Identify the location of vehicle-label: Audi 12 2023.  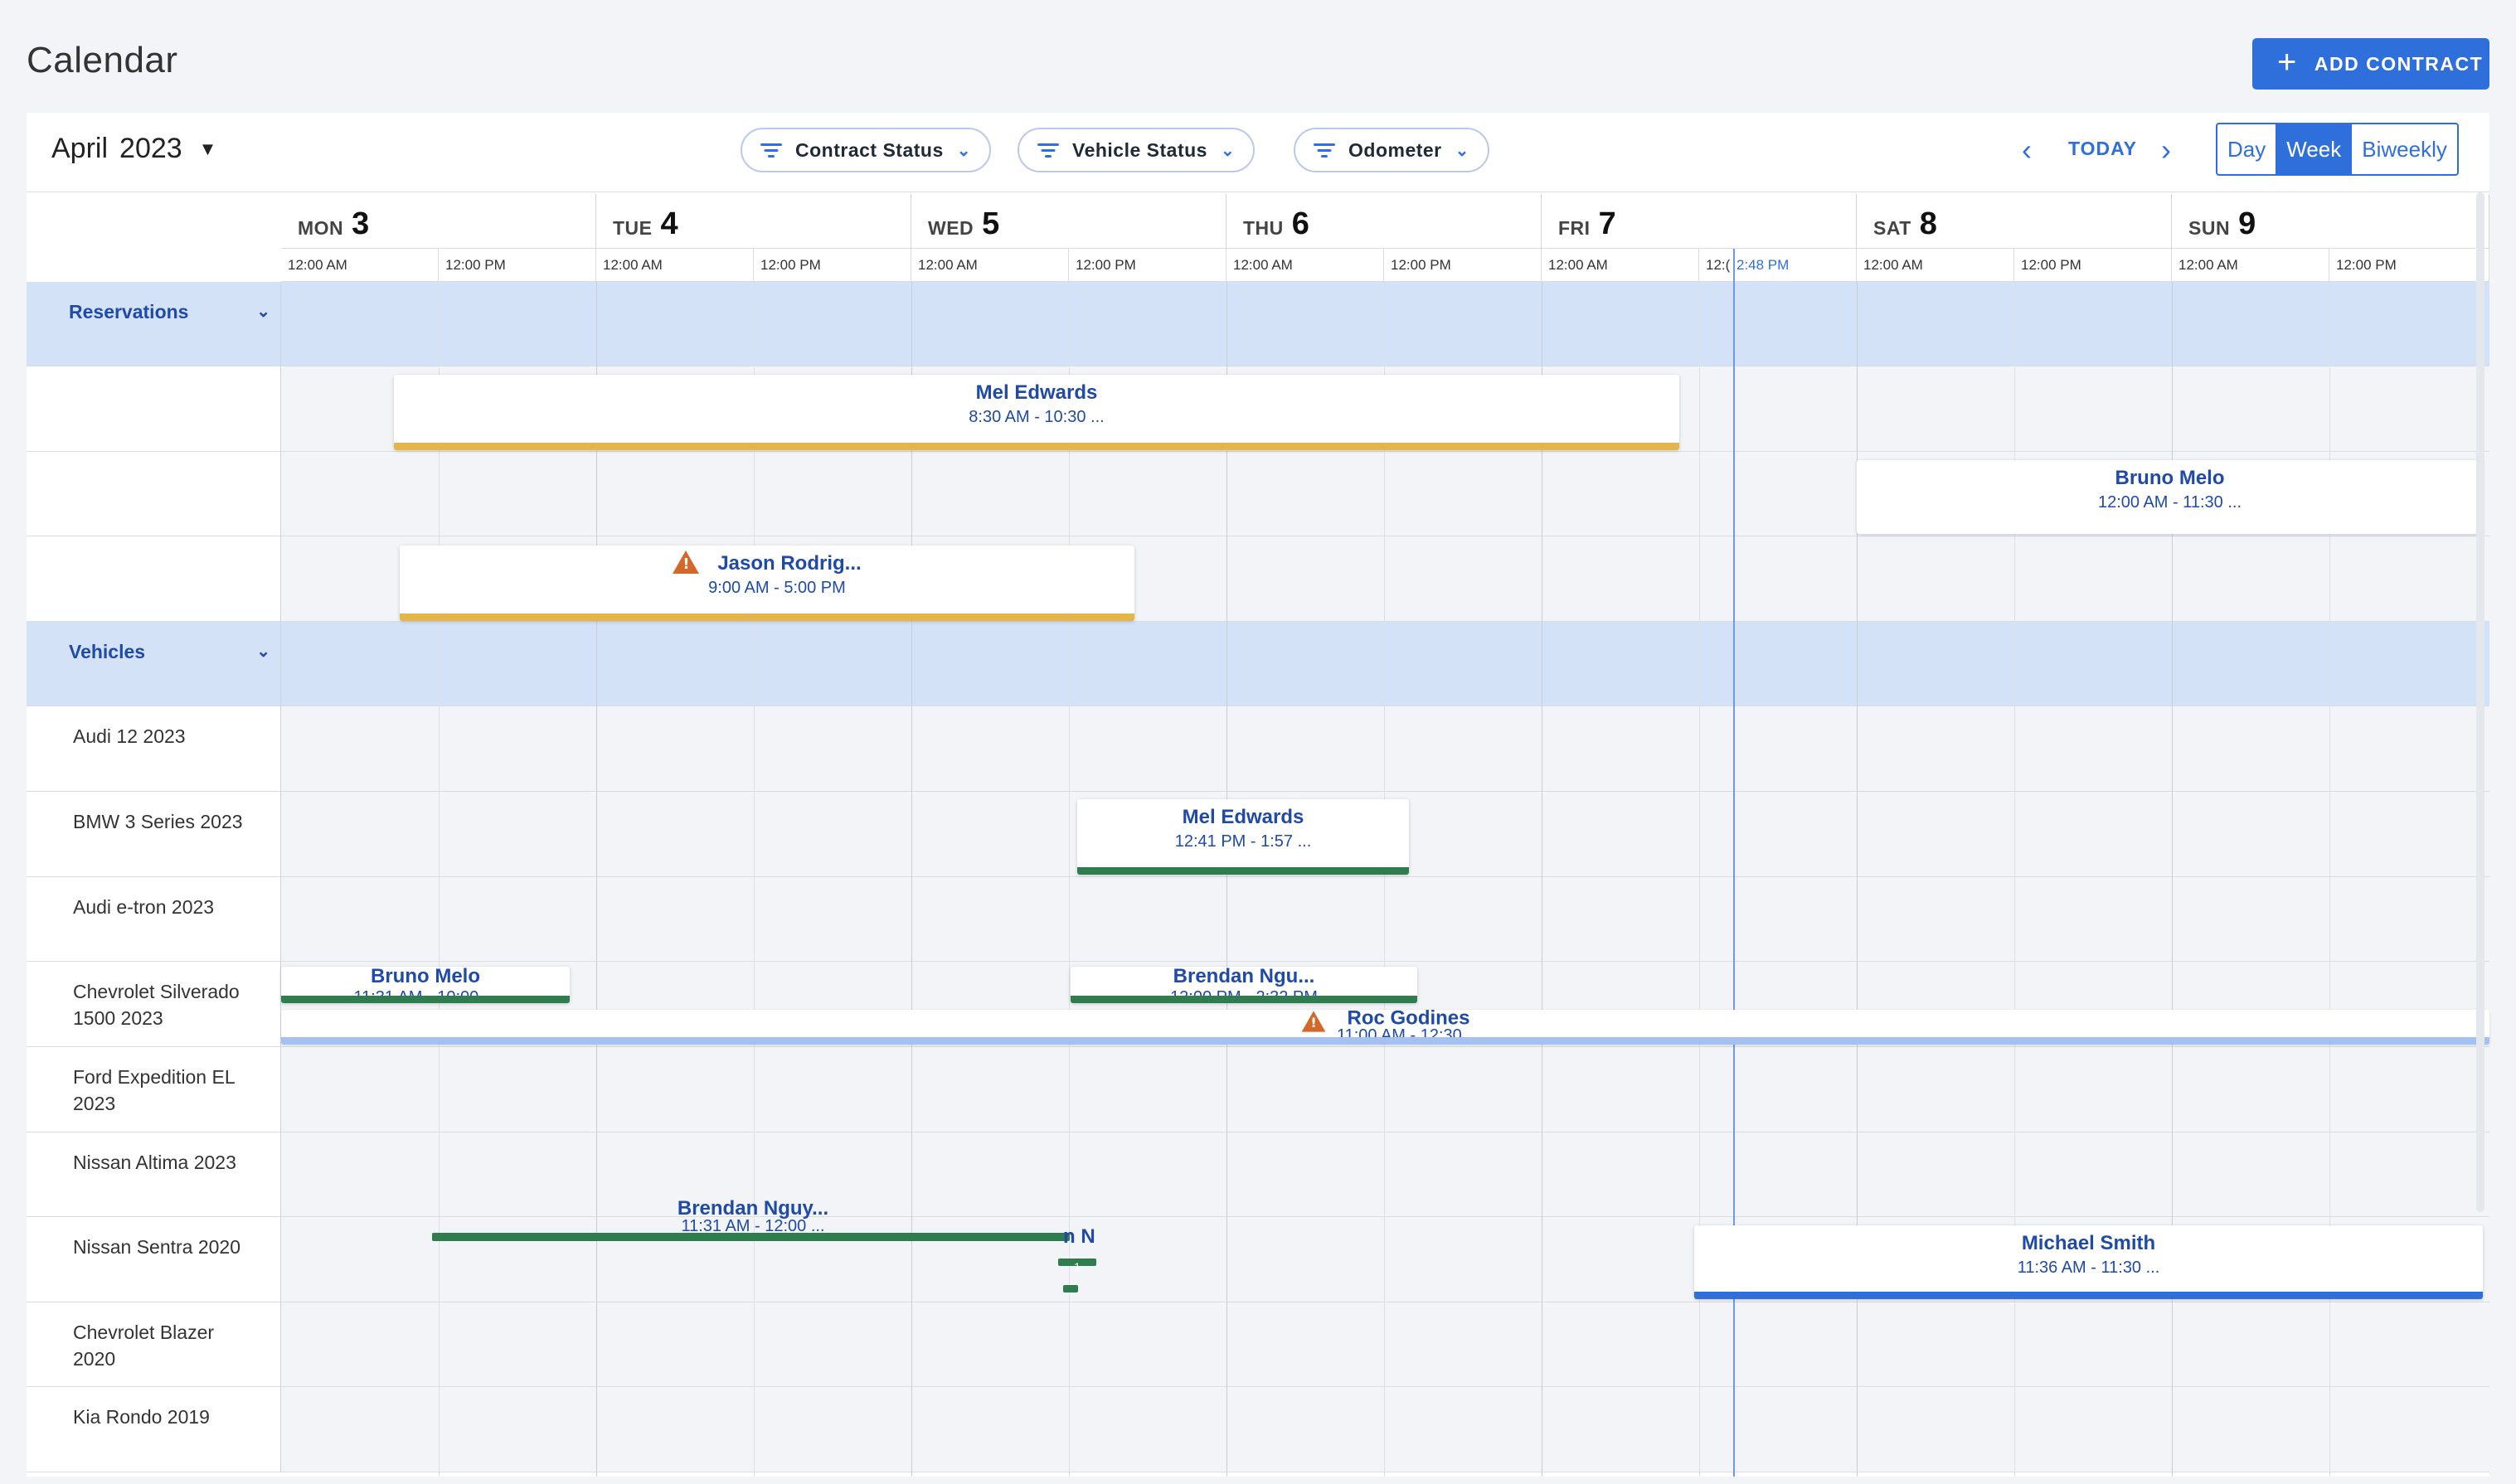
(154, 749).